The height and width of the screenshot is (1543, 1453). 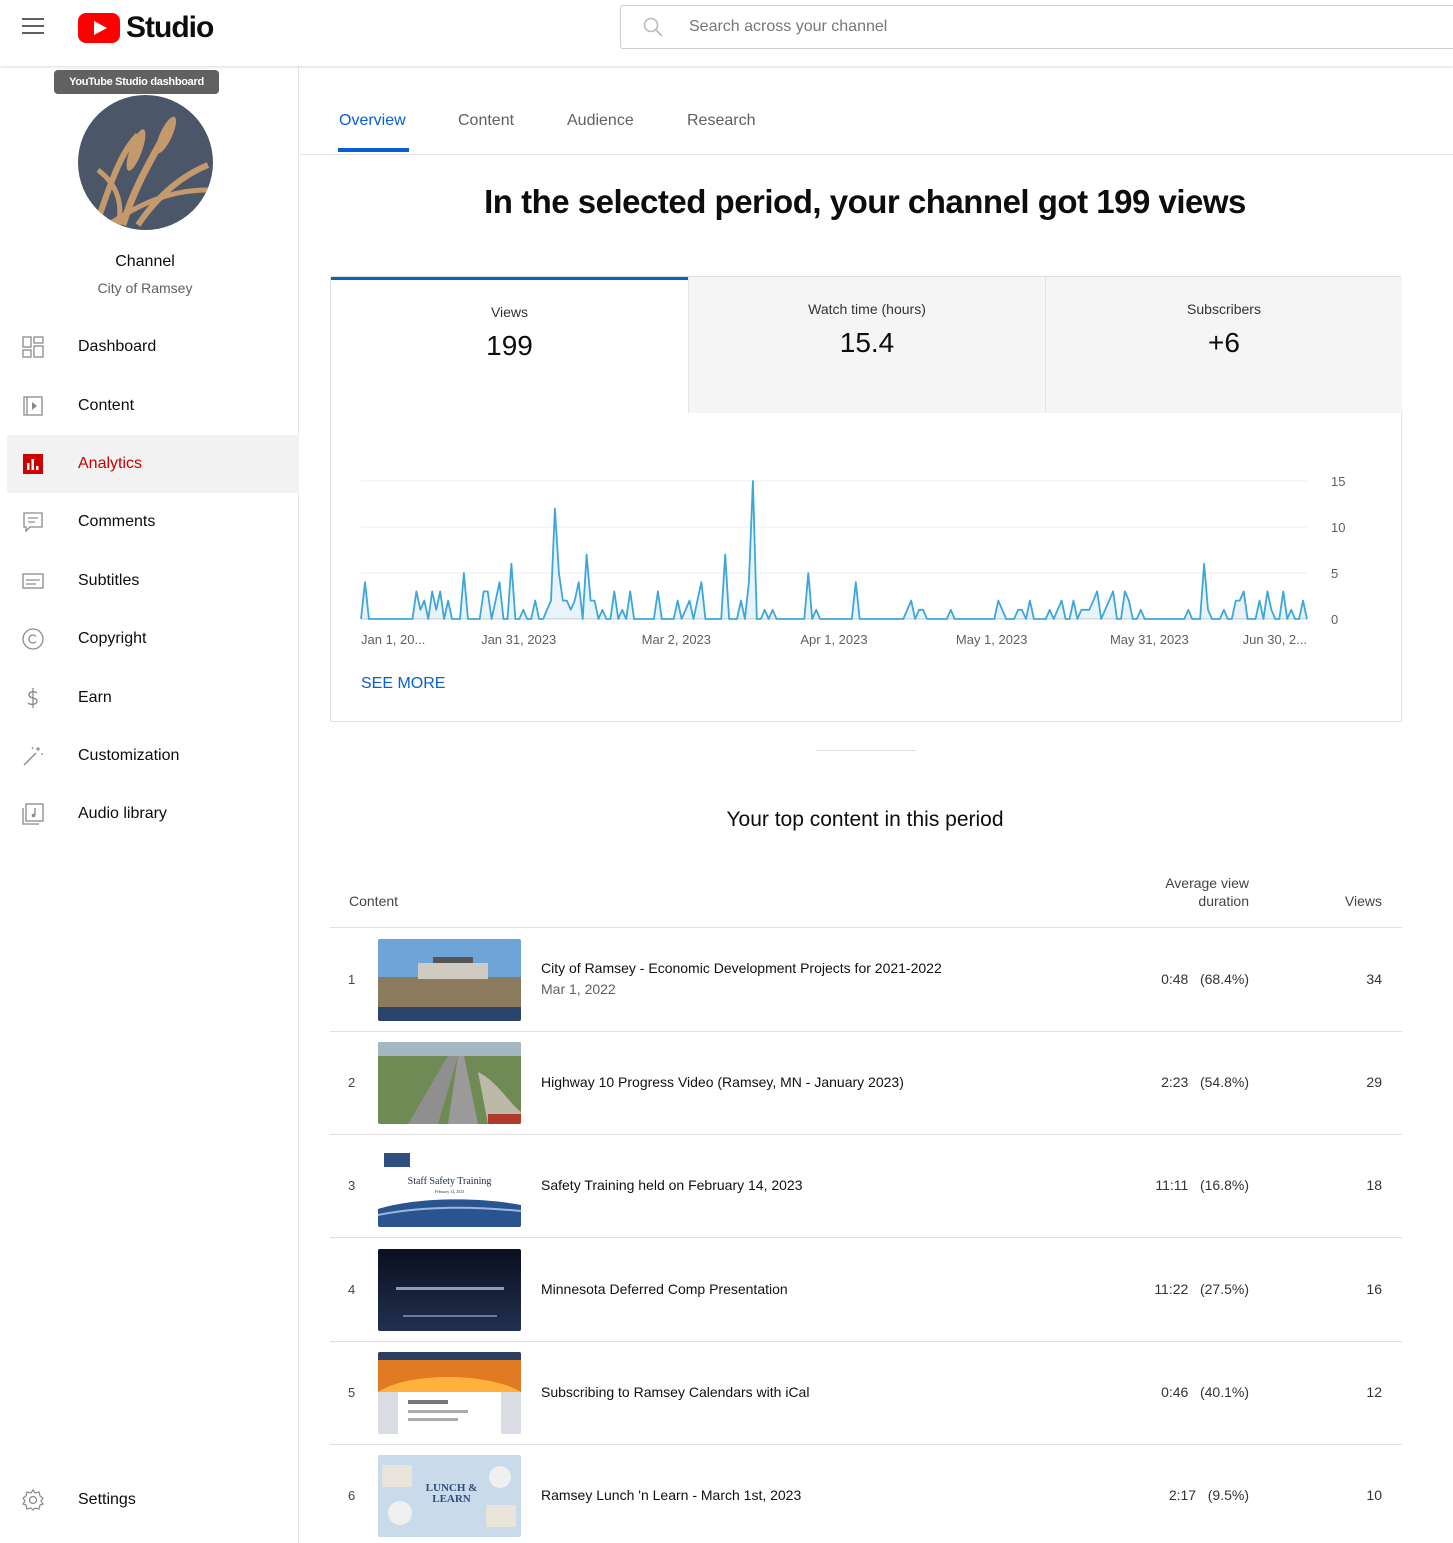 What do you see at coordinates (352, 1392) in the screenshot?
I see `row-rank: 5` at bounding box center [352, 1392].